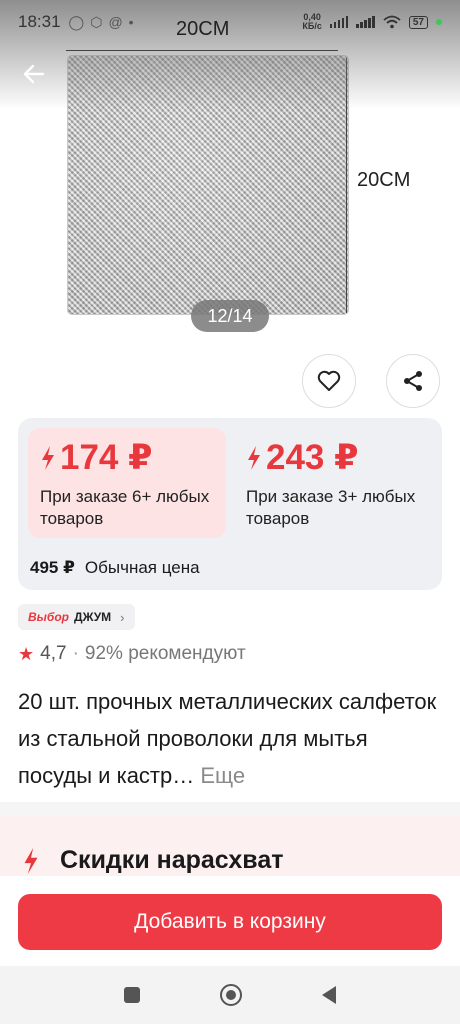  What do you see at coordinates (230, 809) in the screenshot?
I see `section-divider` at bounding box center [230, 809].